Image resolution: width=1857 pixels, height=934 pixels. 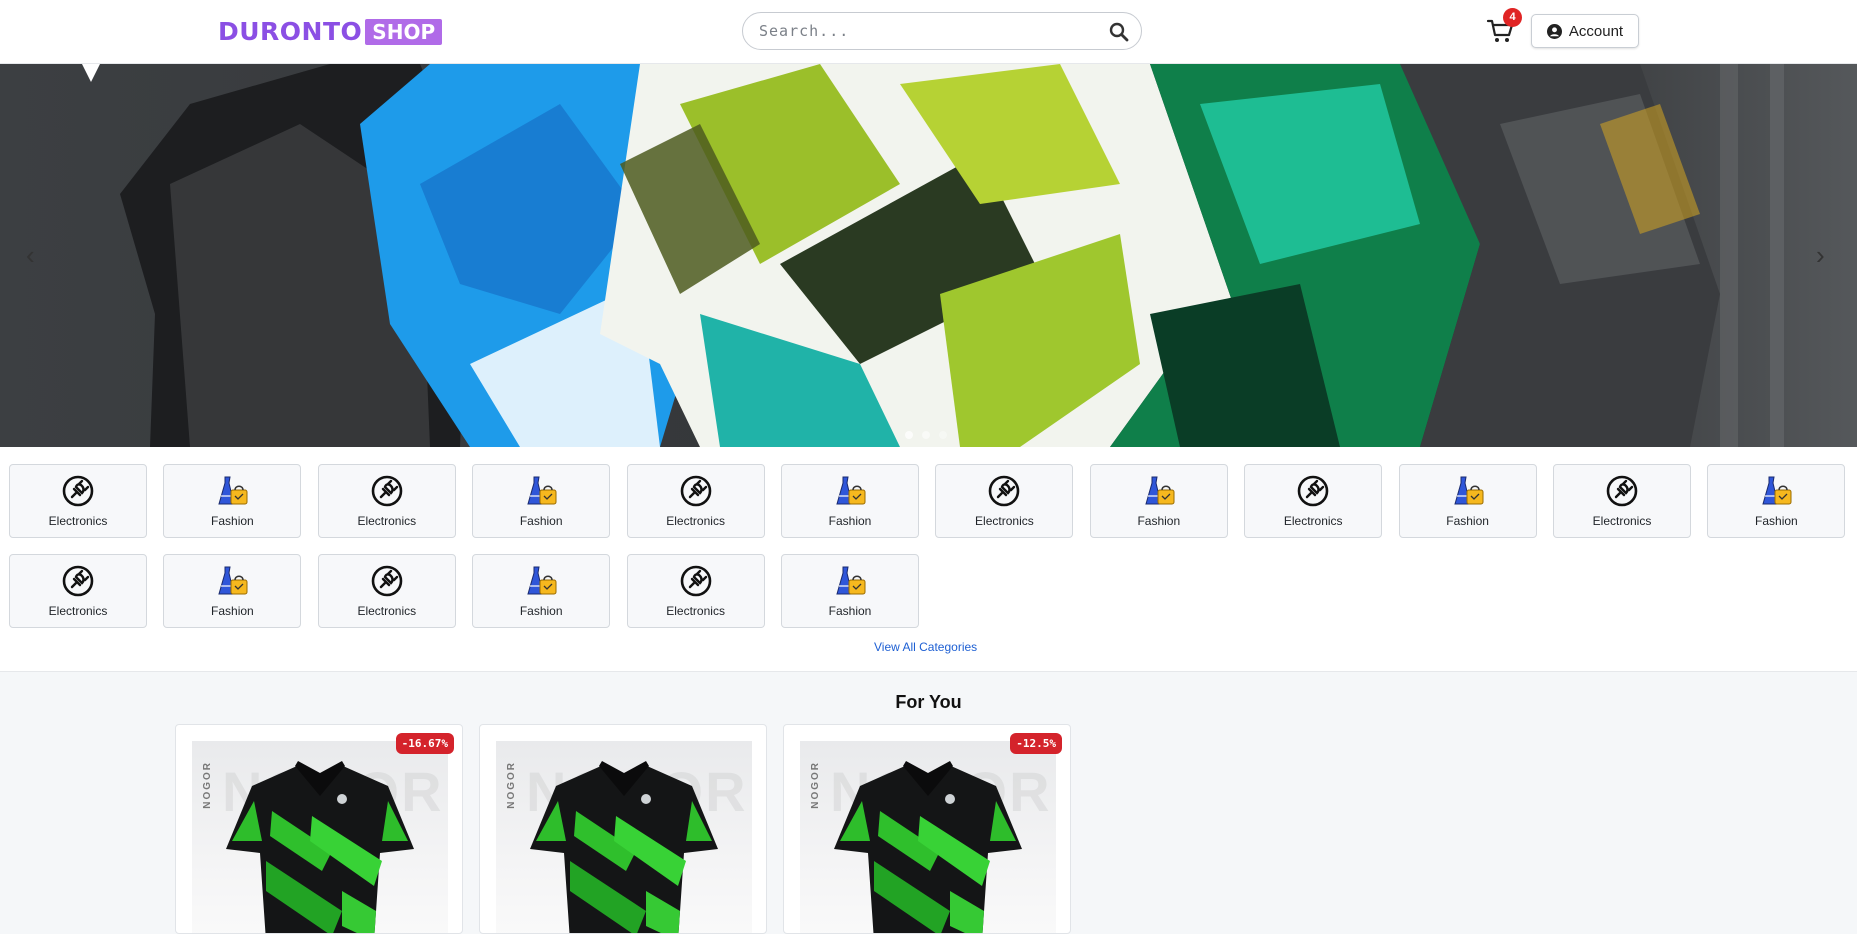 What do you see at coordinates (928, 702) in the screenshot?
I see `for-you-heading: For You` at bounding box center [928, 702].